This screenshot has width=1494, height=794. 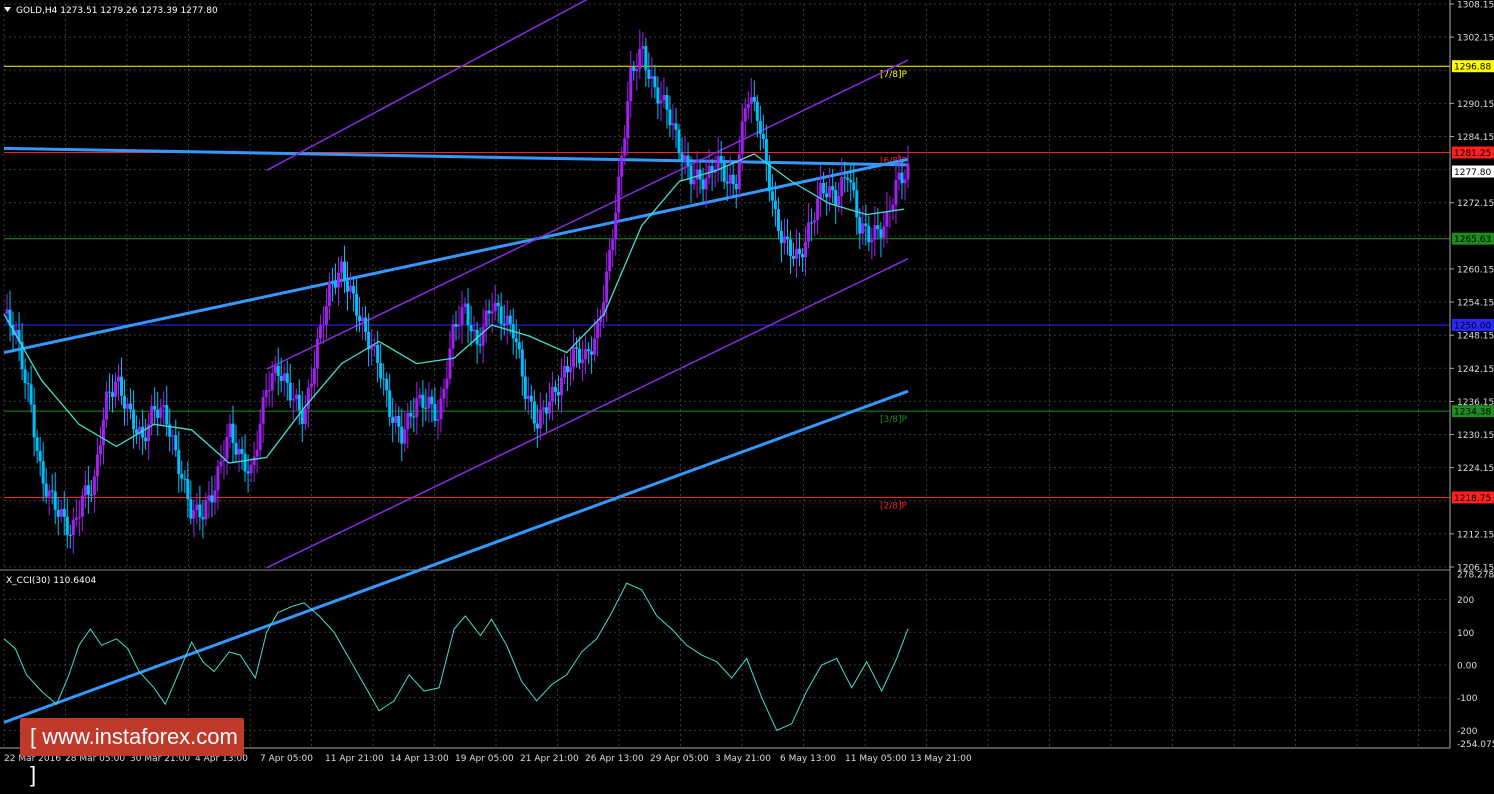 I want to click on price-tick-label: 1272.15, so click(x=1475, y=204).